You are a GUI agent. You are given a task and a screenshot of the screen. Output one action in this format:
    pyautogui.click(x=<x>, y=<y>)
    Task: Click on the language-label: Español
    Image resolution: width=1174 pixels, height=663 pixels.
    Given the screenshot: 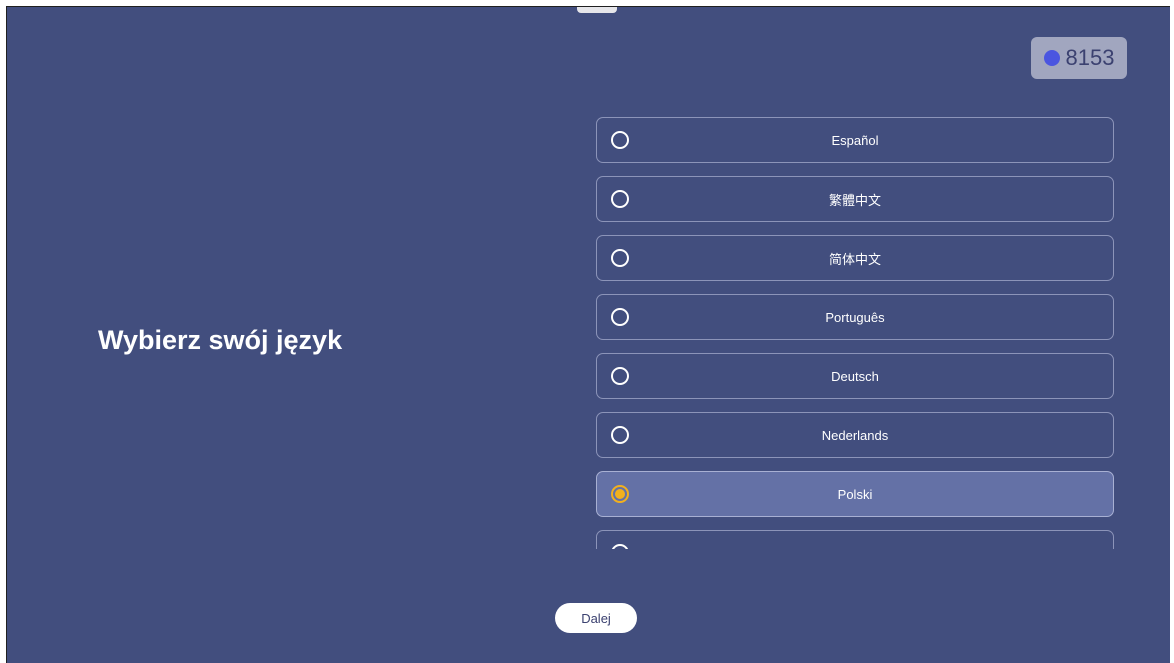 What is the action you would take?
    pyautogui.click(x=855, y=140)
    